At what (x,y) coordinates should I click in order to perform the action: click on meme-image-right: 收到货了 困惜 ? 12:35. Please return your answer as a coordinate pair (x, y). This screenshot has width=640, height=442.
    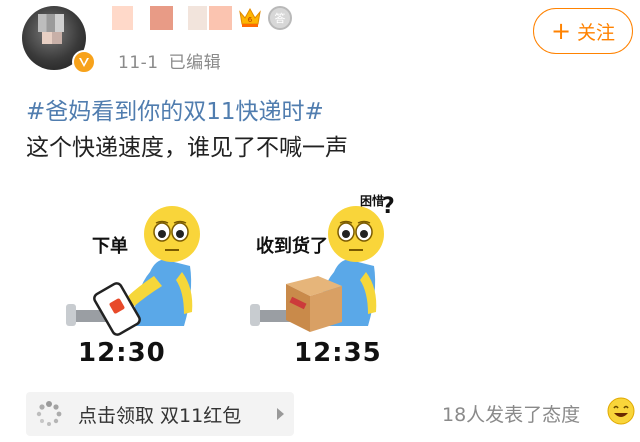
    Looking at the image, I should click on (341, 282).